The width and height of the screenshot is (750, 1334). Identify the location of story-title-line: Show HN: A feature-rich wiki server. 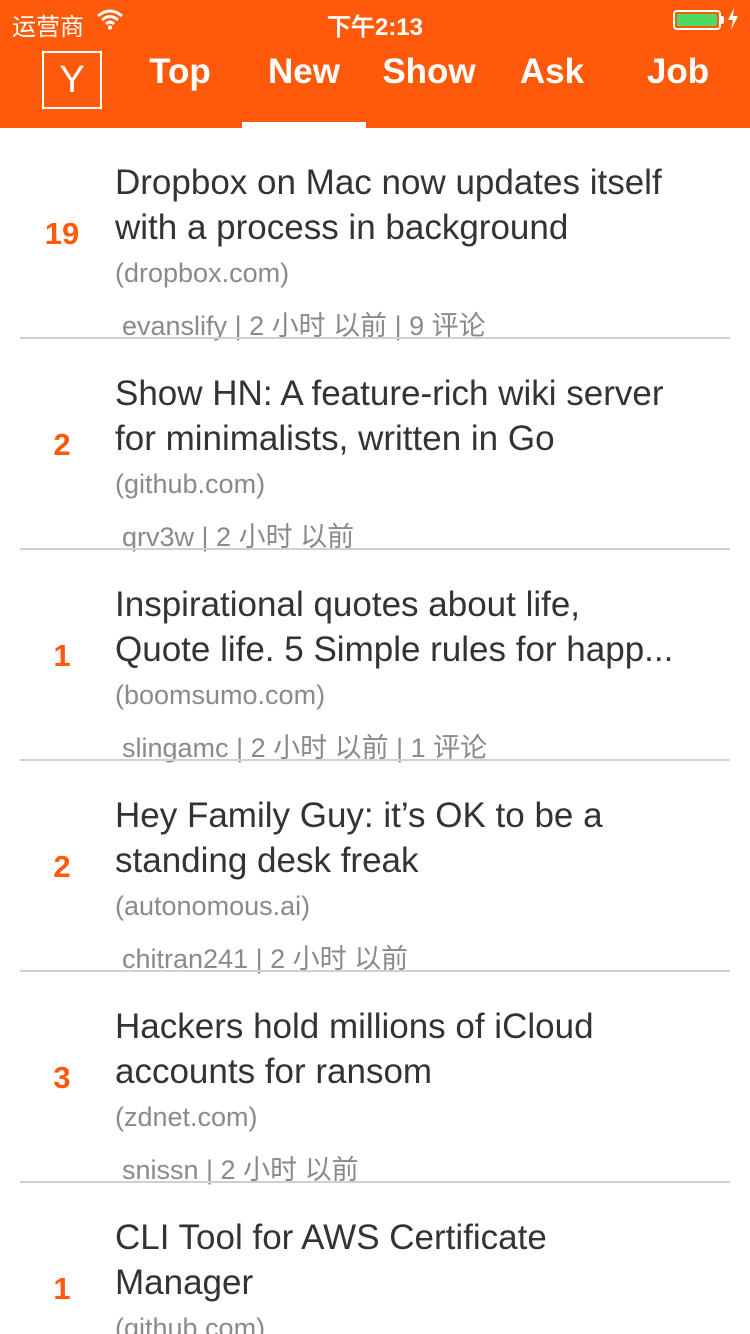
(389, 393).